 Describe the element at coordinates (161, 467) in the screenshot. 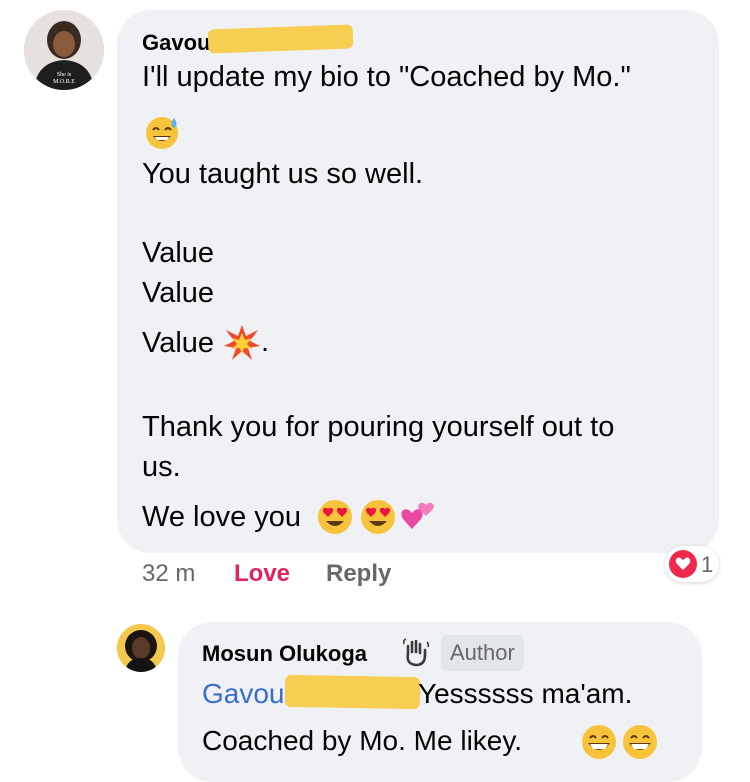

I see `comment-line: us.` at that location.